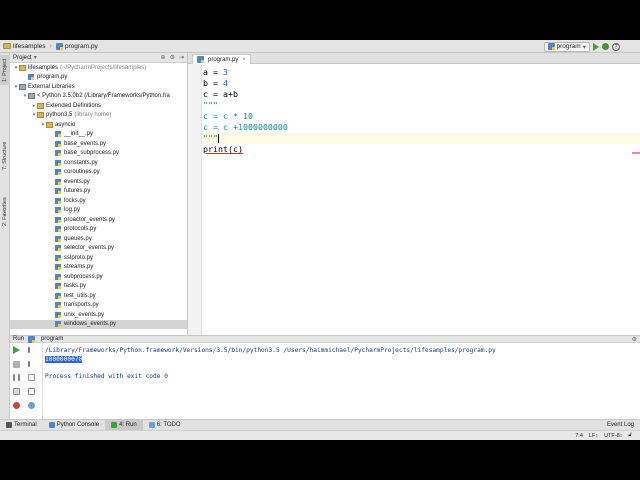 The height and width of the screenshot is (480, 640). What do you see at coordinates (245, 149) in the screenshot?
I see `code-line: print(c)` at bounding box center [245, 149].